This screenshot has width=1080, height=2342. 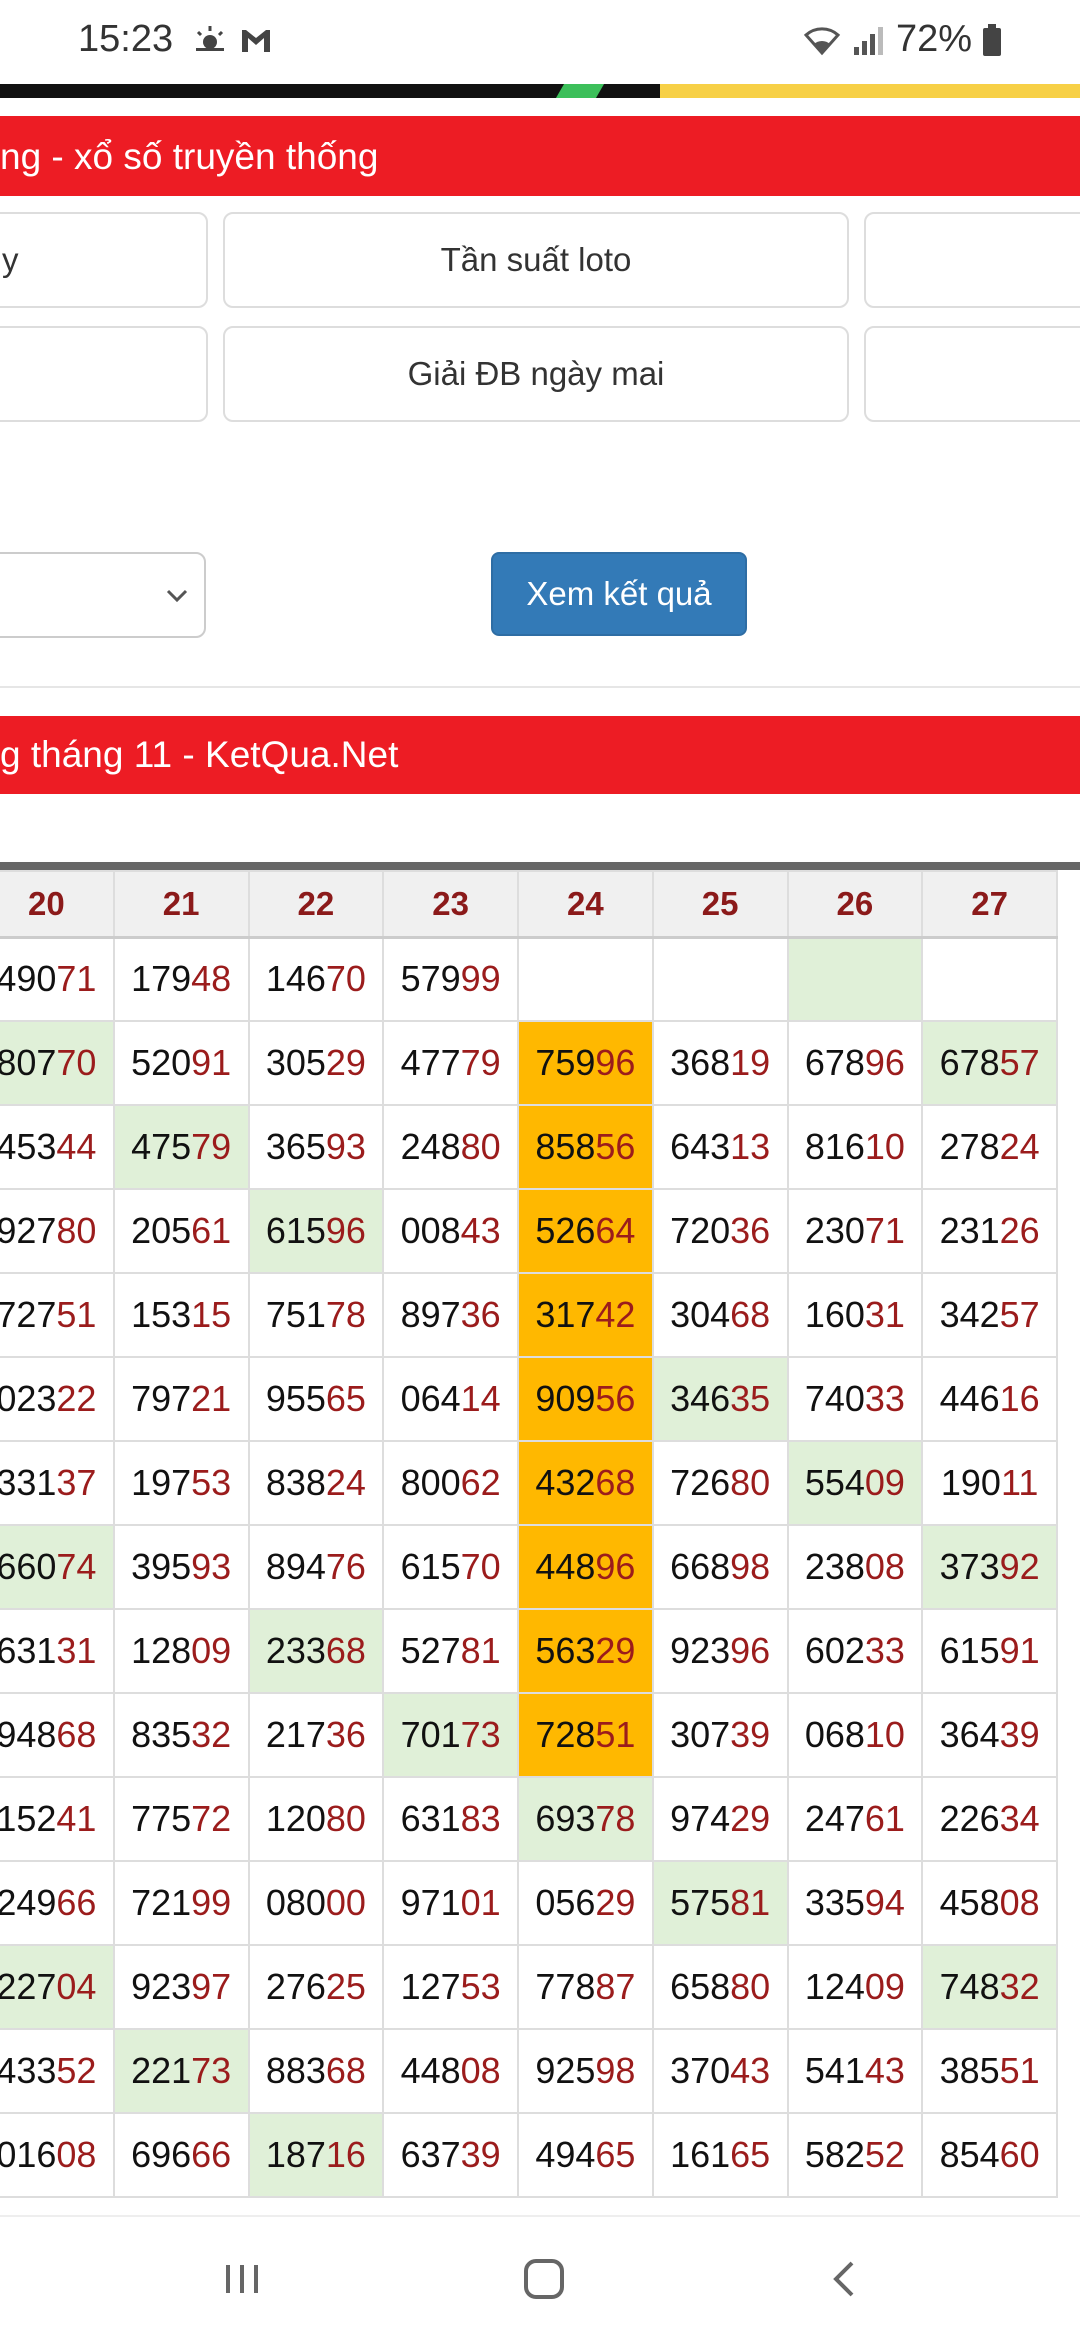 I want to click on result-tail-digits: 39, so click(x=750, y=1734).